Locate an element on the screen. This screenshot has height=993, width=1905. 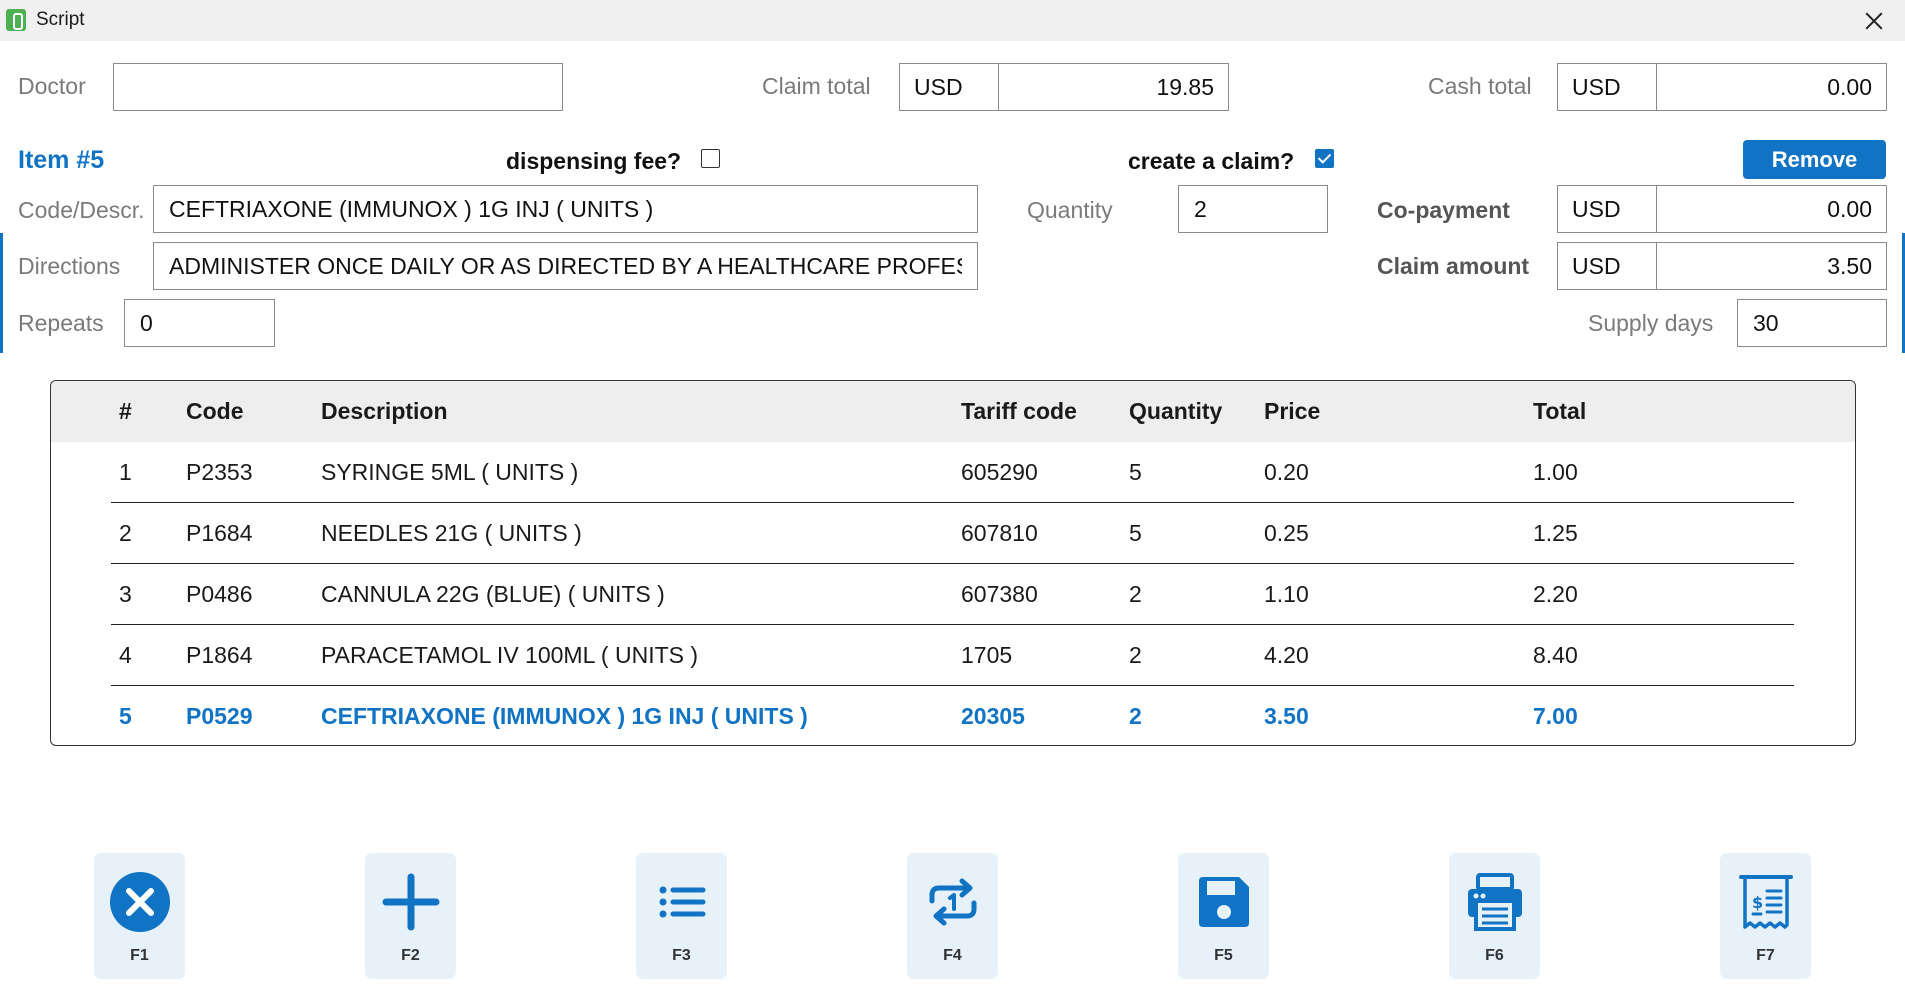
remove-button: Remove is located at coordinates (1814, 159).